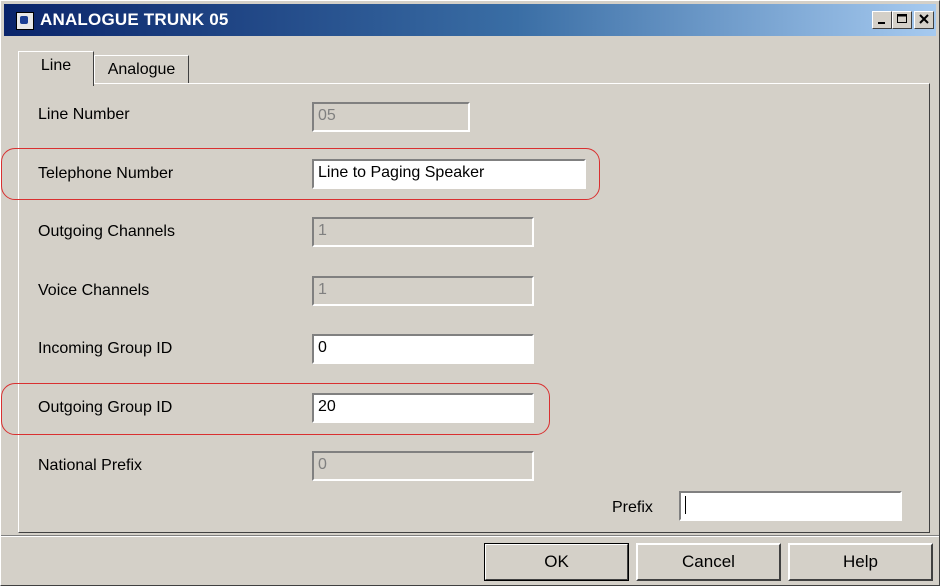  What do you see at coordinates (423, 408) in the screenshot?
I see `outgoing-group-id-field: 20` at bounding box center [423, 408].